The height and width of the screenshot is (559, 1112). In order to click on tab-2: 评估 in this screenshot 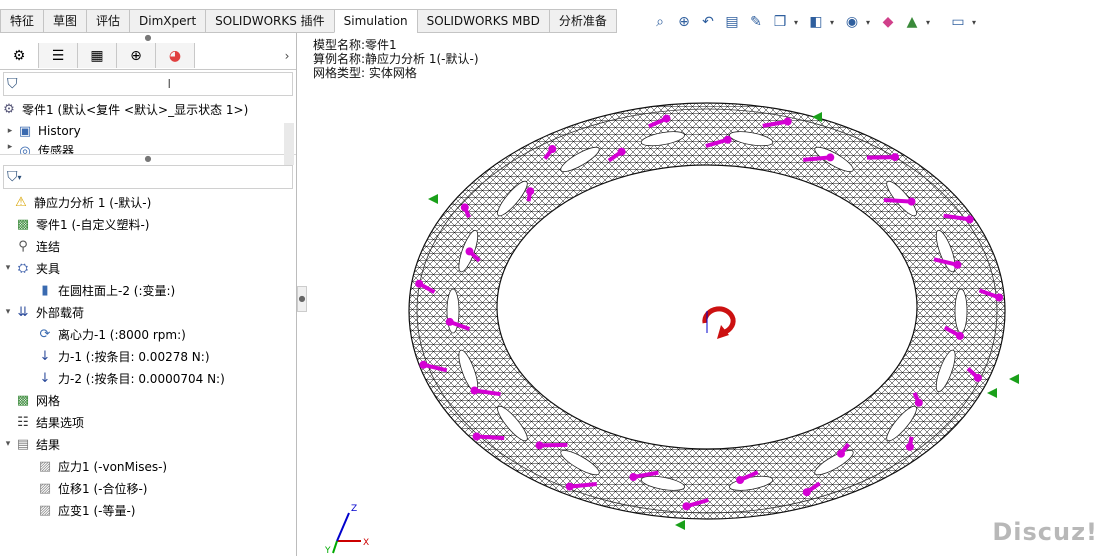, I will do `click(108, 21)`.